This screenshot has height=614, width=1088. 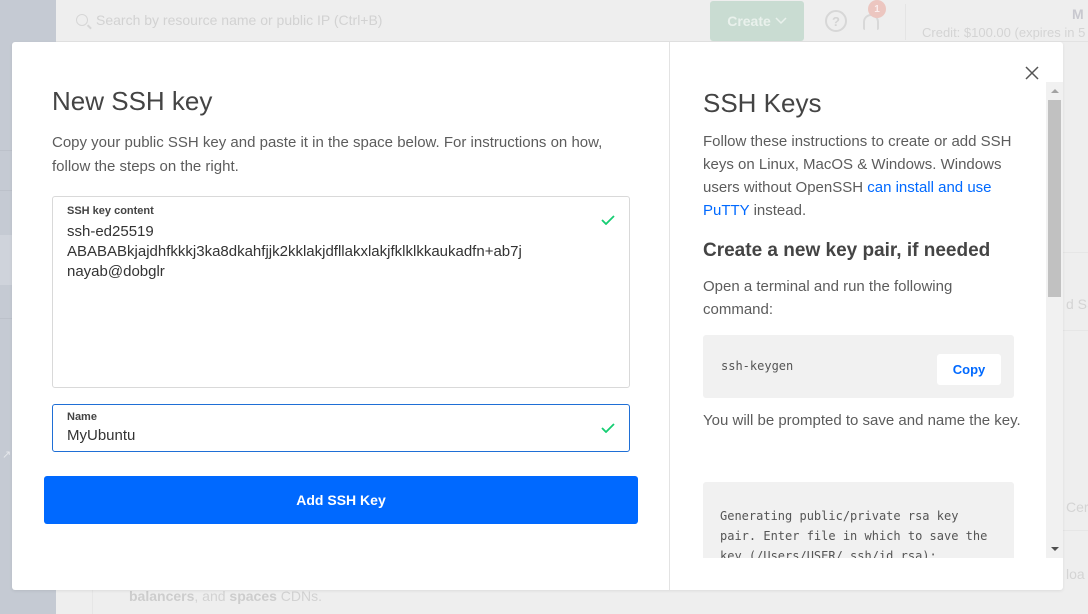 I want to click on create-label: Create, so click(x=749, y=21).